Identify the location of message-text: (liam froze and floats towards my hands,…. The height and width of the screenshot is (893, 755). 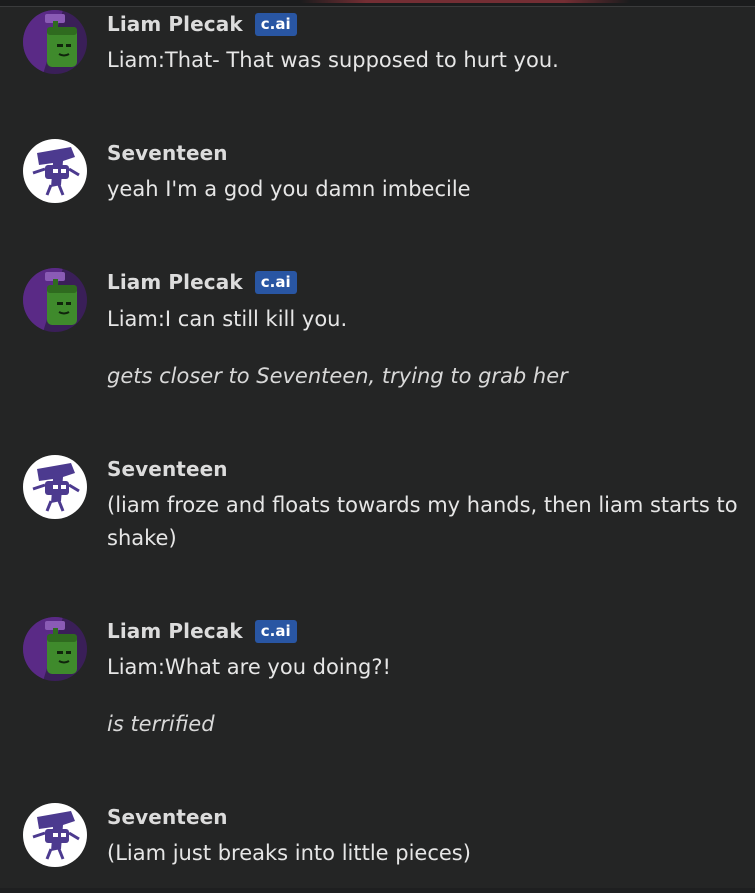
(422, 521).